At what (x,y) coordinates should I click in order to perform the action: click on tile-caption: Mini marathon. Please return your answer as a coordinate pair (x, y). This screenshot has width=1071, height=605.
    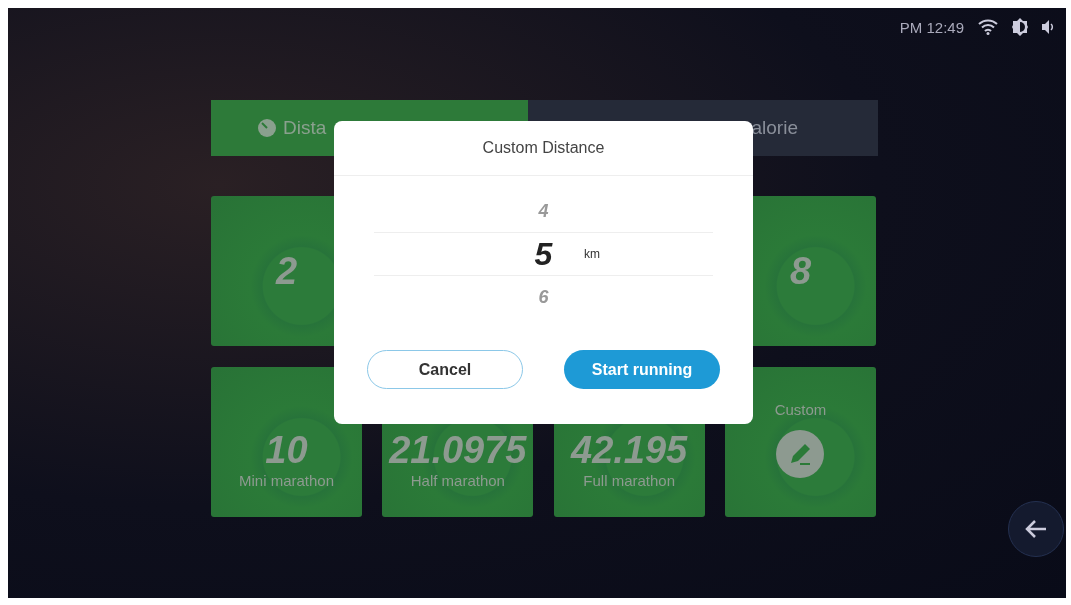
    Looking at the image, I should click on (286, 480).